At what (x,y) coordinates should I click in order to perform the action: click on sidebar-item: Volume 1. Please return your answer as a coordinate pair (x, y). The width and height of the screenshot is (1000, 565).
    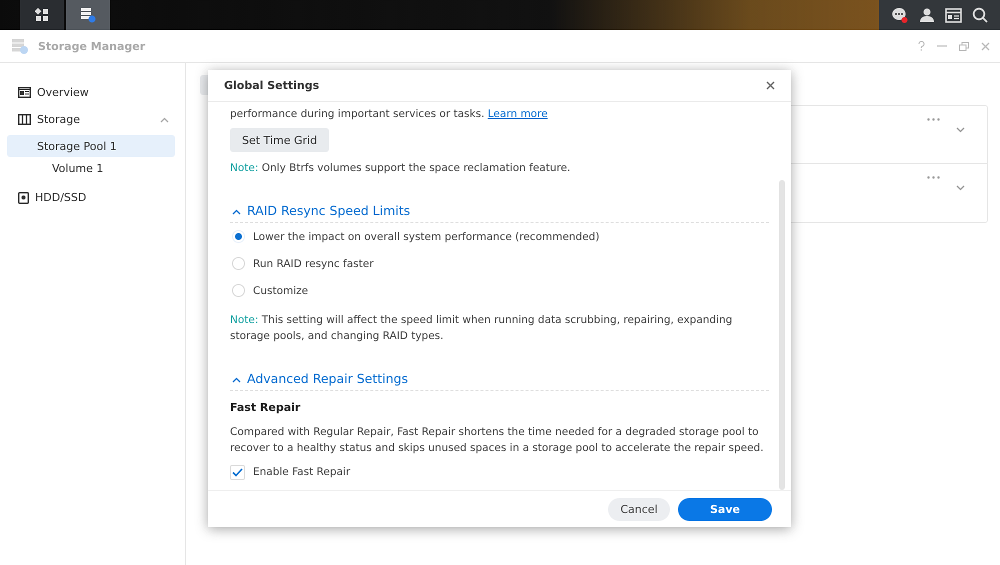
    Looking at the image, I should click on (92, 168).